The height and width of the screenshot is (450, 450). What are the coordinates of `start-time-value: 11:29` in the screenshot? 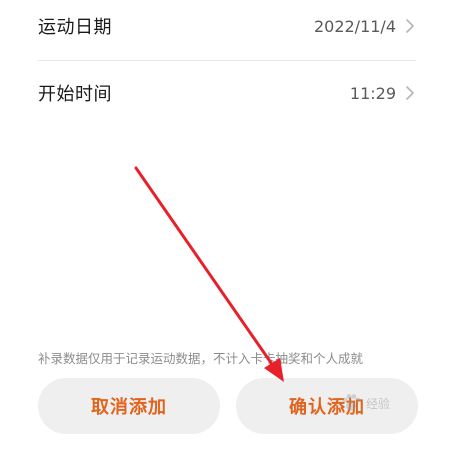 It's located at (372, 93).